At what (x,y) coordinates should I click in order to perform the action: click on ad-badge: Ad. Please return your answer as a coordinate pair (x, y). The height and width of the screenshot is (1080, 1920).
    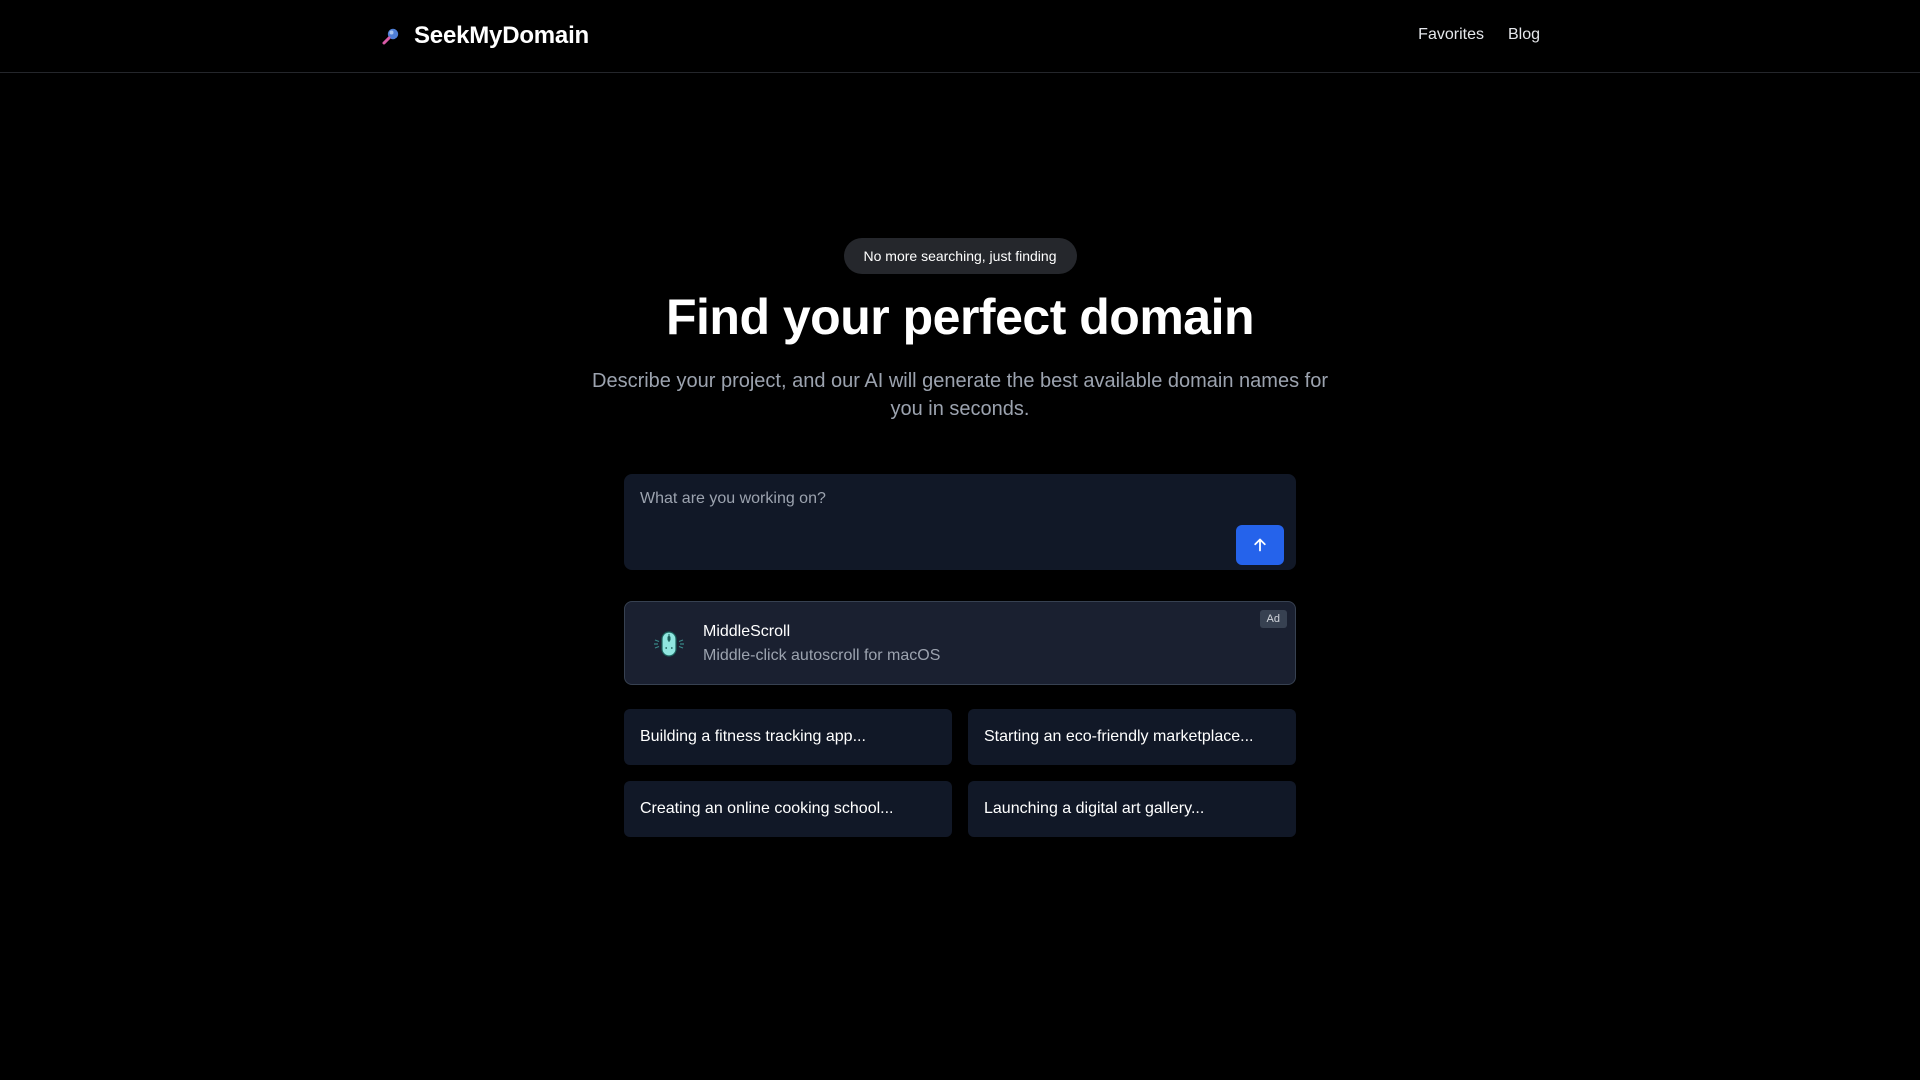
    Looking at the image, I should click on (1273, 619).